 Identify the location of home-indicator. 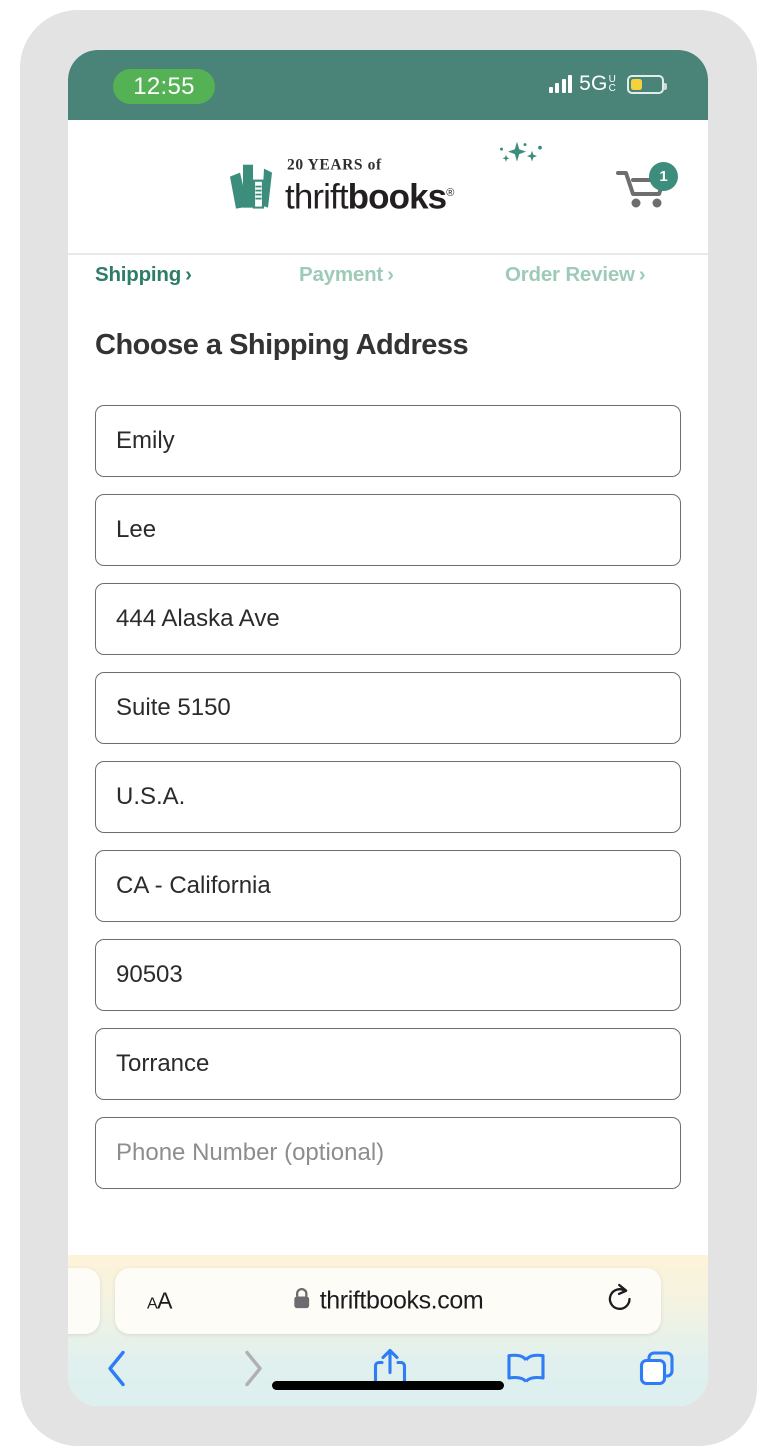
(388, 1385).